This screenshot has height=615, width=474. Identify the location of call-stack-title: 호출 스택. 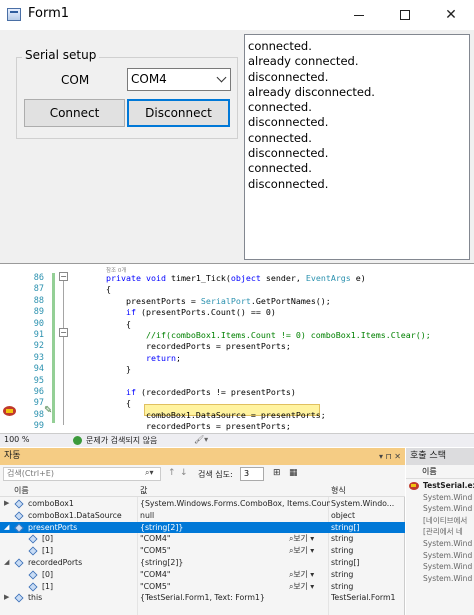
(440, 456).